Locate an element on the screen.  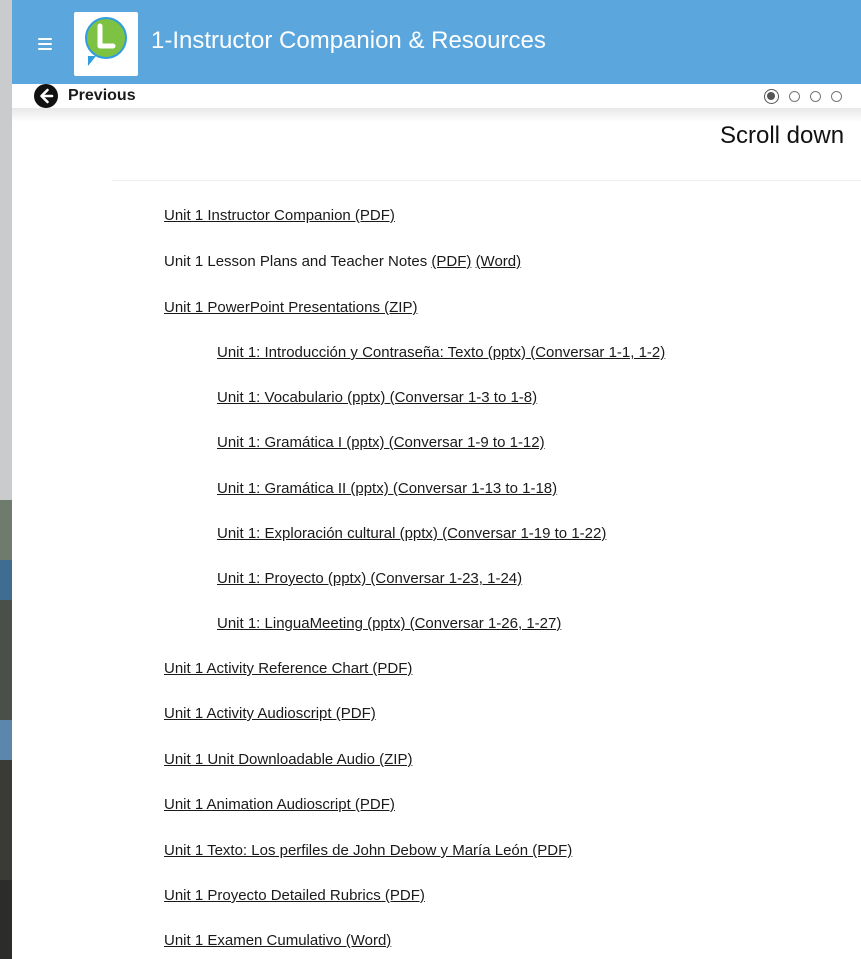
resource-item: Unit 1 Instructor Companion (PDF) is located at coordinates (279, 215).